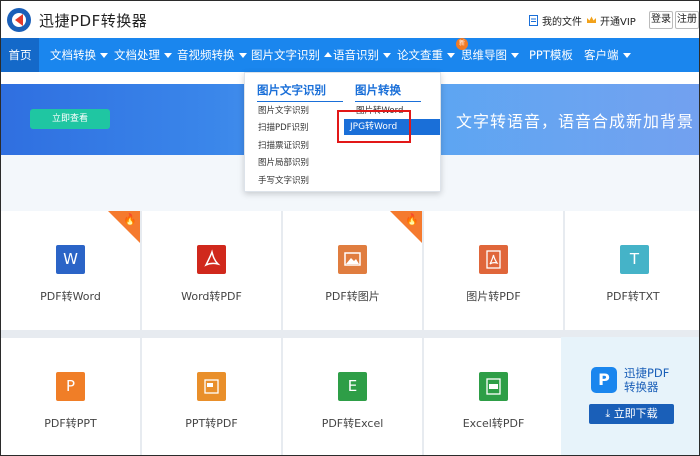 The height and width of the screenshot is (456, 700). I want to click on image-icon, so click(352, 259).